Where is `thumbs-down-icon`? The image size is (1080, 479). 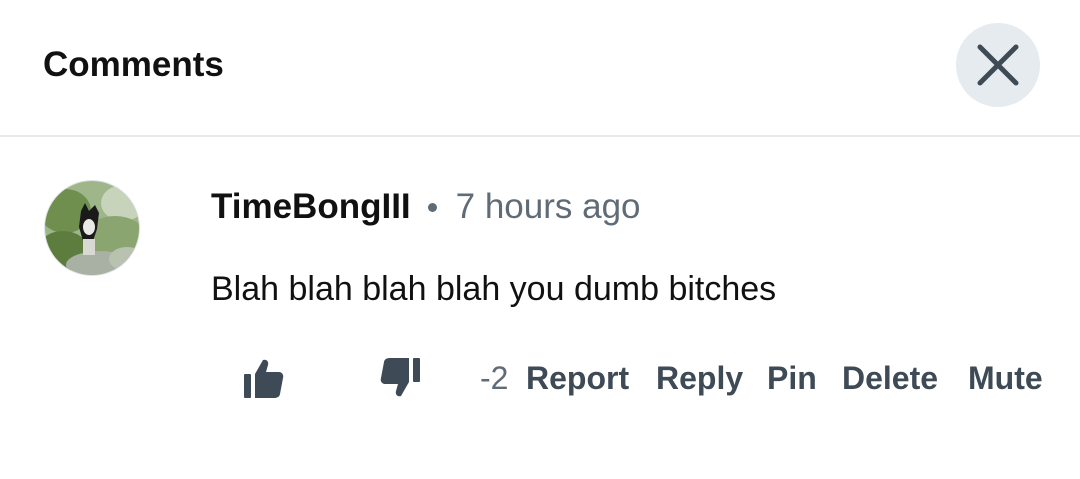 thumbs-down-icon is located at coordinates (400, 377).